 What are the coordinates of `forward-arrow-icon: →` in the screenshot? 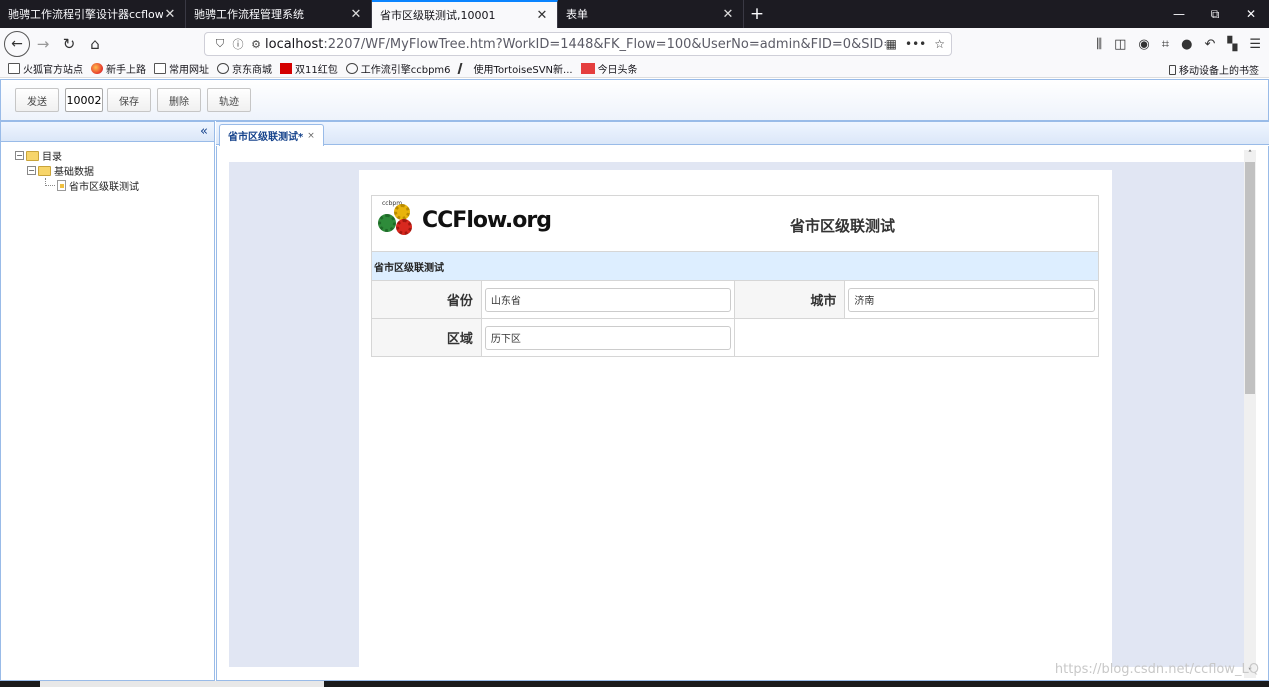 It's located at (43, 44).